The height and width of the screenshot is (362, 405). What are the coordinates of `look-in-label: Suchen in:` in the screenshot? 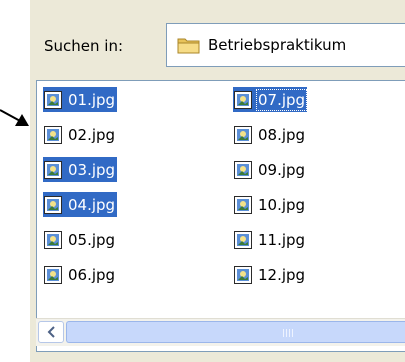 It's located at (84, 46).